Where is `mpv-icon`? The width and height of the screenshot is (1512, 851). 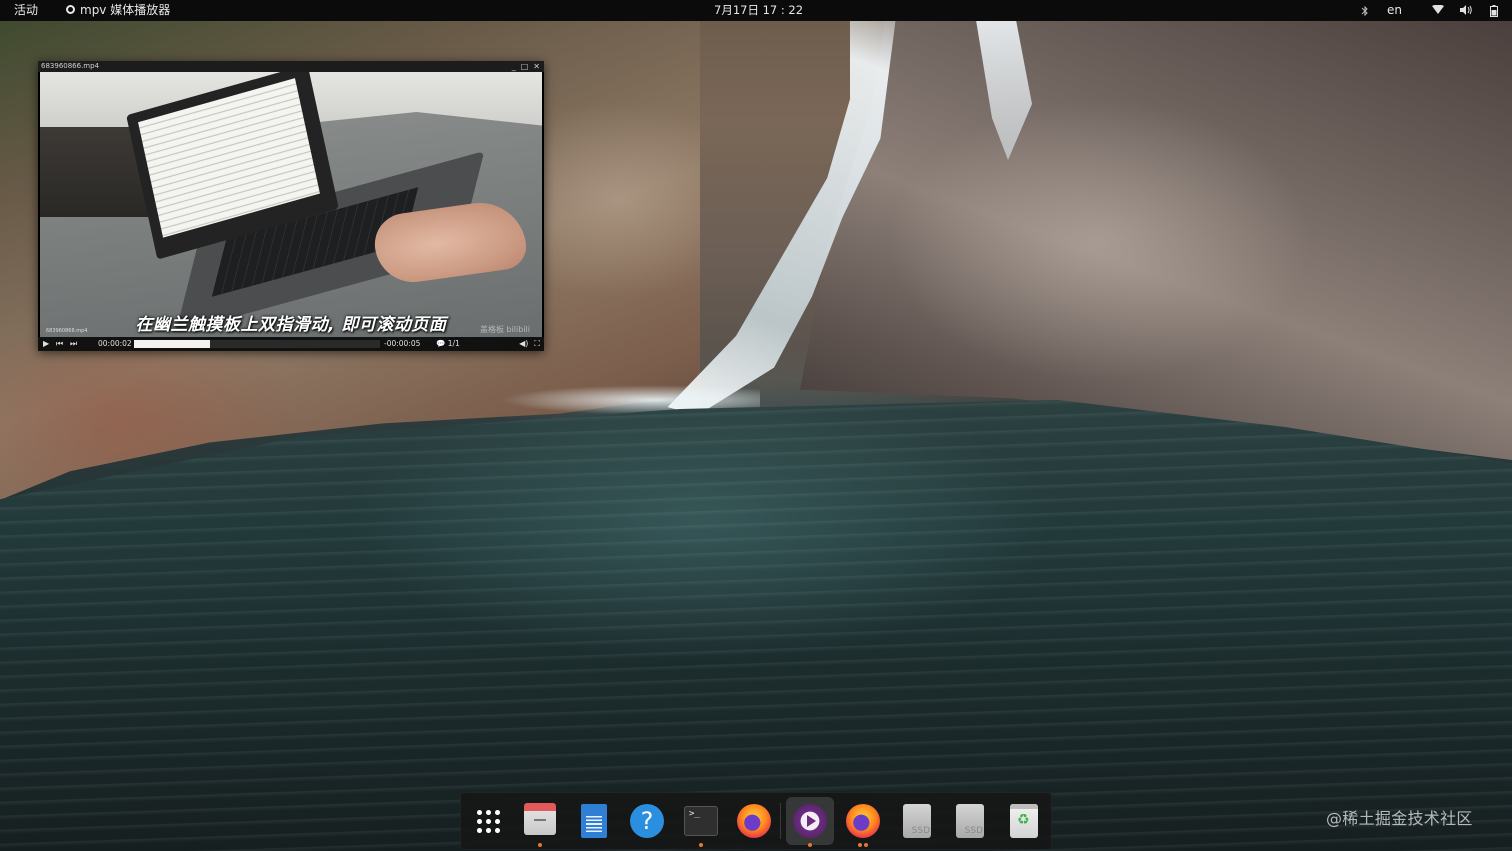 mpv-icon is located at coordinates (810, 821).